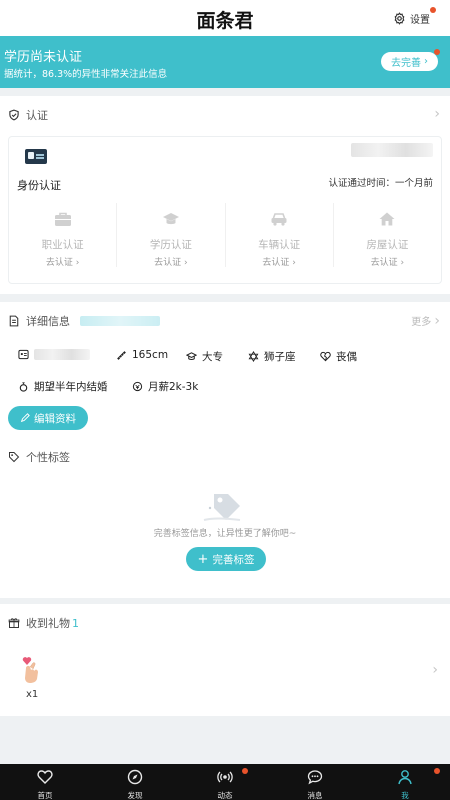 The image size is (450, 800). What do you see at coordinates (203, 559) in the screenshot?
I see `plus-icon: +` at bounding box center [203, 559].